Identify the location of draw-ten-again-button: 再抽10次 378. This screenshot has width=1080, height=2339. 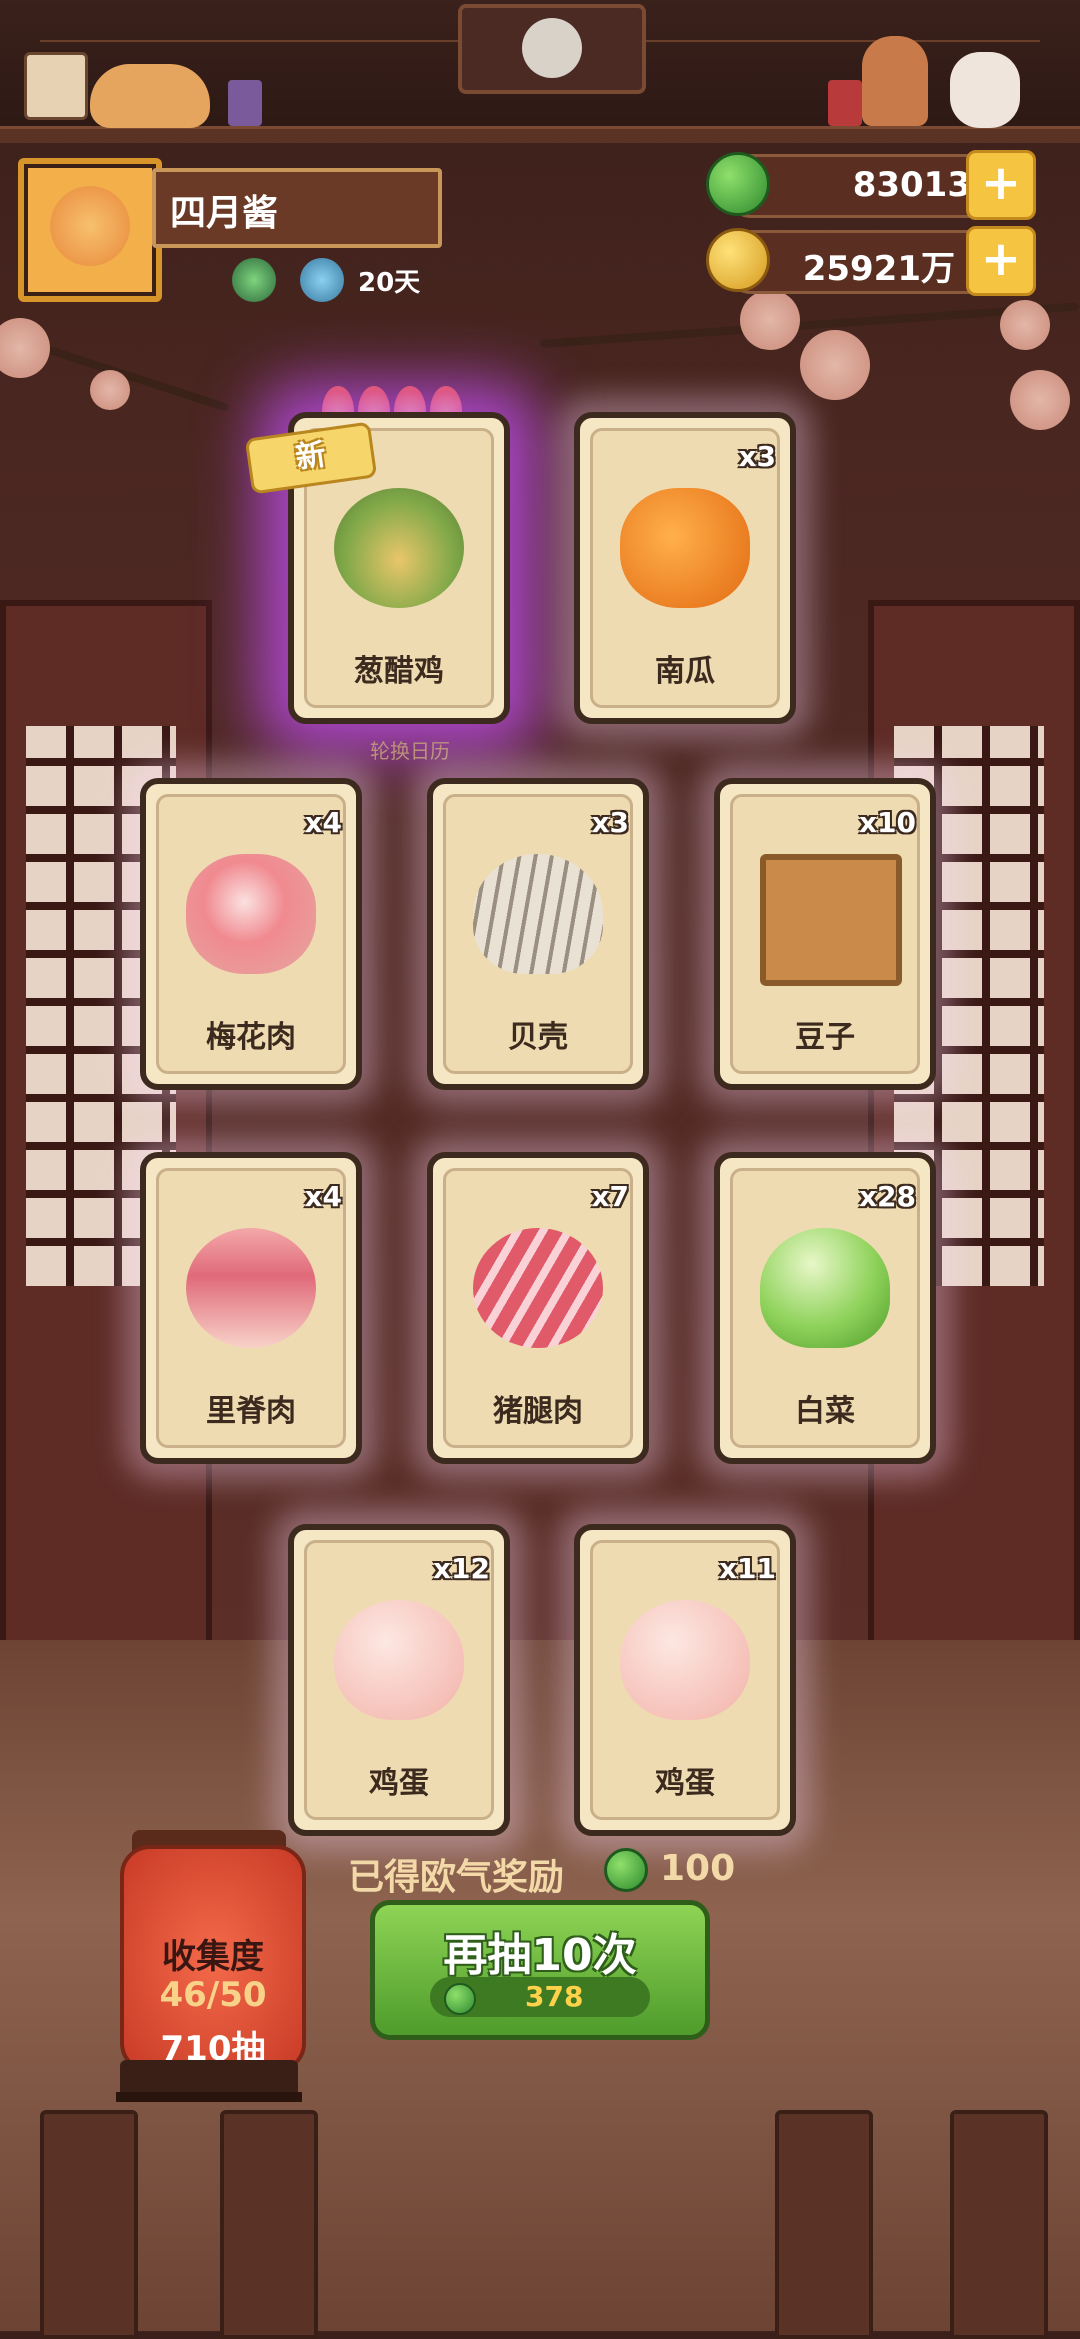
(540, 1970).